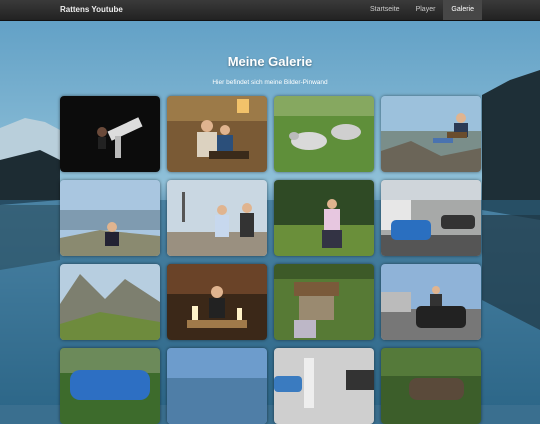 The width and height of the screenshot is (540, 424). What do you see at coordinates (91, 10) in the screenshot?
I see `brand-link: Rattens Youtube` at bounding box center [91, 10].